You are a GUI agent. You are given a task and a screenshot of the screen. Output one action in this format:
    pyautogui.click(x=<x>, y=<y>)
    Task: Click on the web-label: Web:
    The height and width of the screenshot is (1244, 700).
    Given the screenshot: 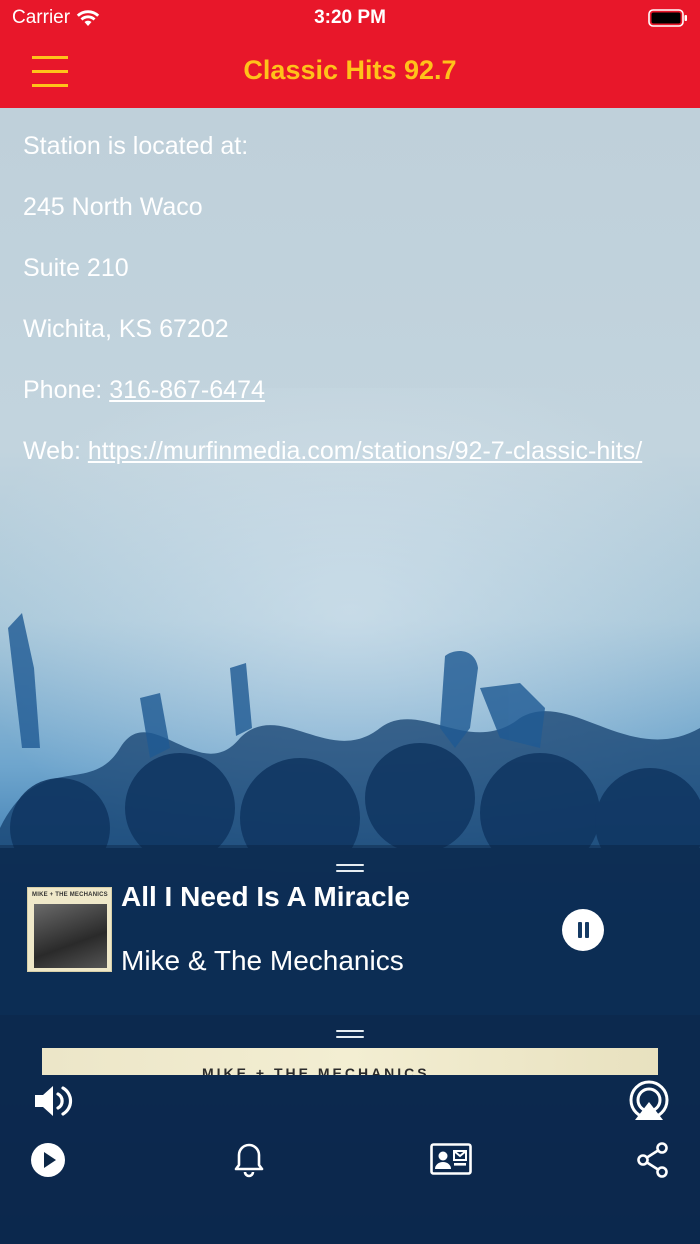 What is the action you would take?
    pyautogui.click(x=55, y=451)
    